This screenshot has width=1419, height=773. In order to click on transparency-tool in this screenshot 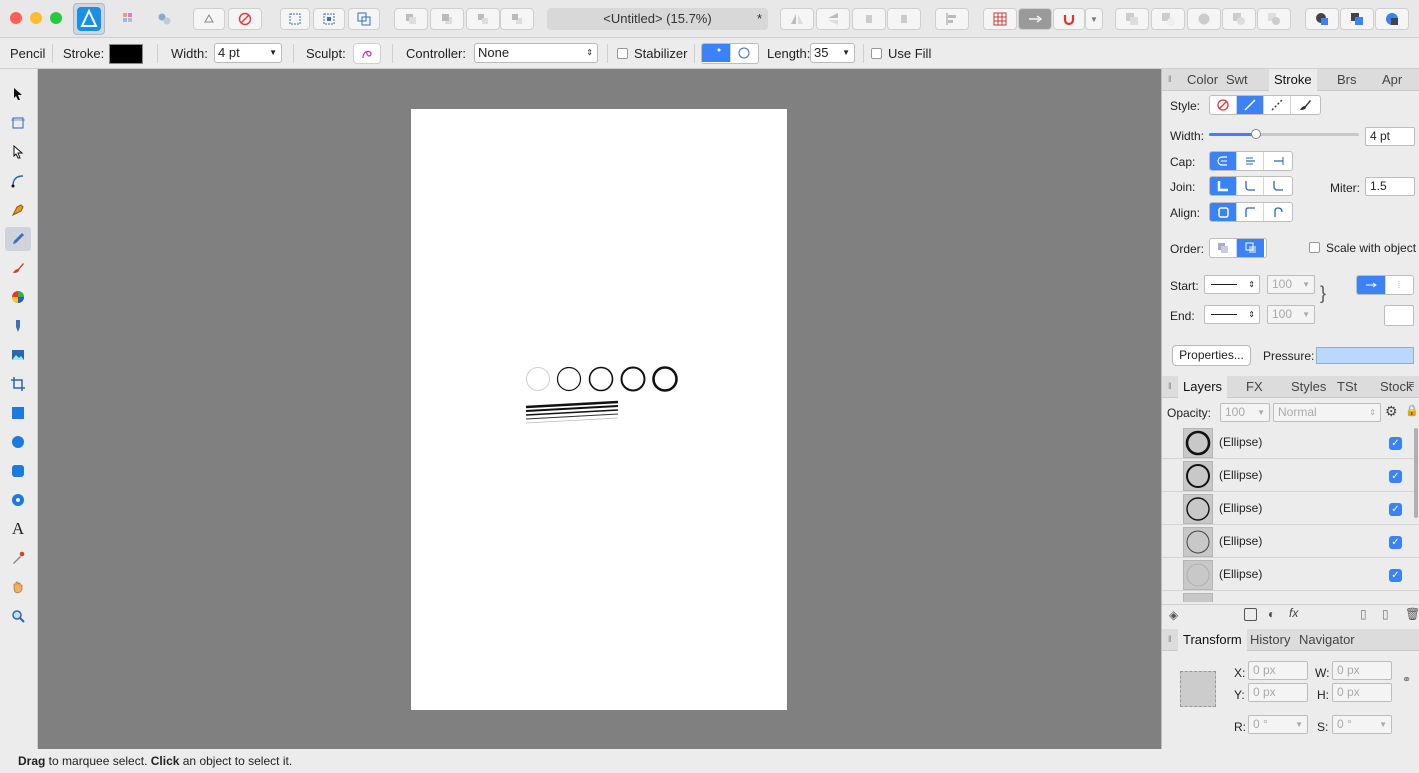, I will do `click(18, 326)`.